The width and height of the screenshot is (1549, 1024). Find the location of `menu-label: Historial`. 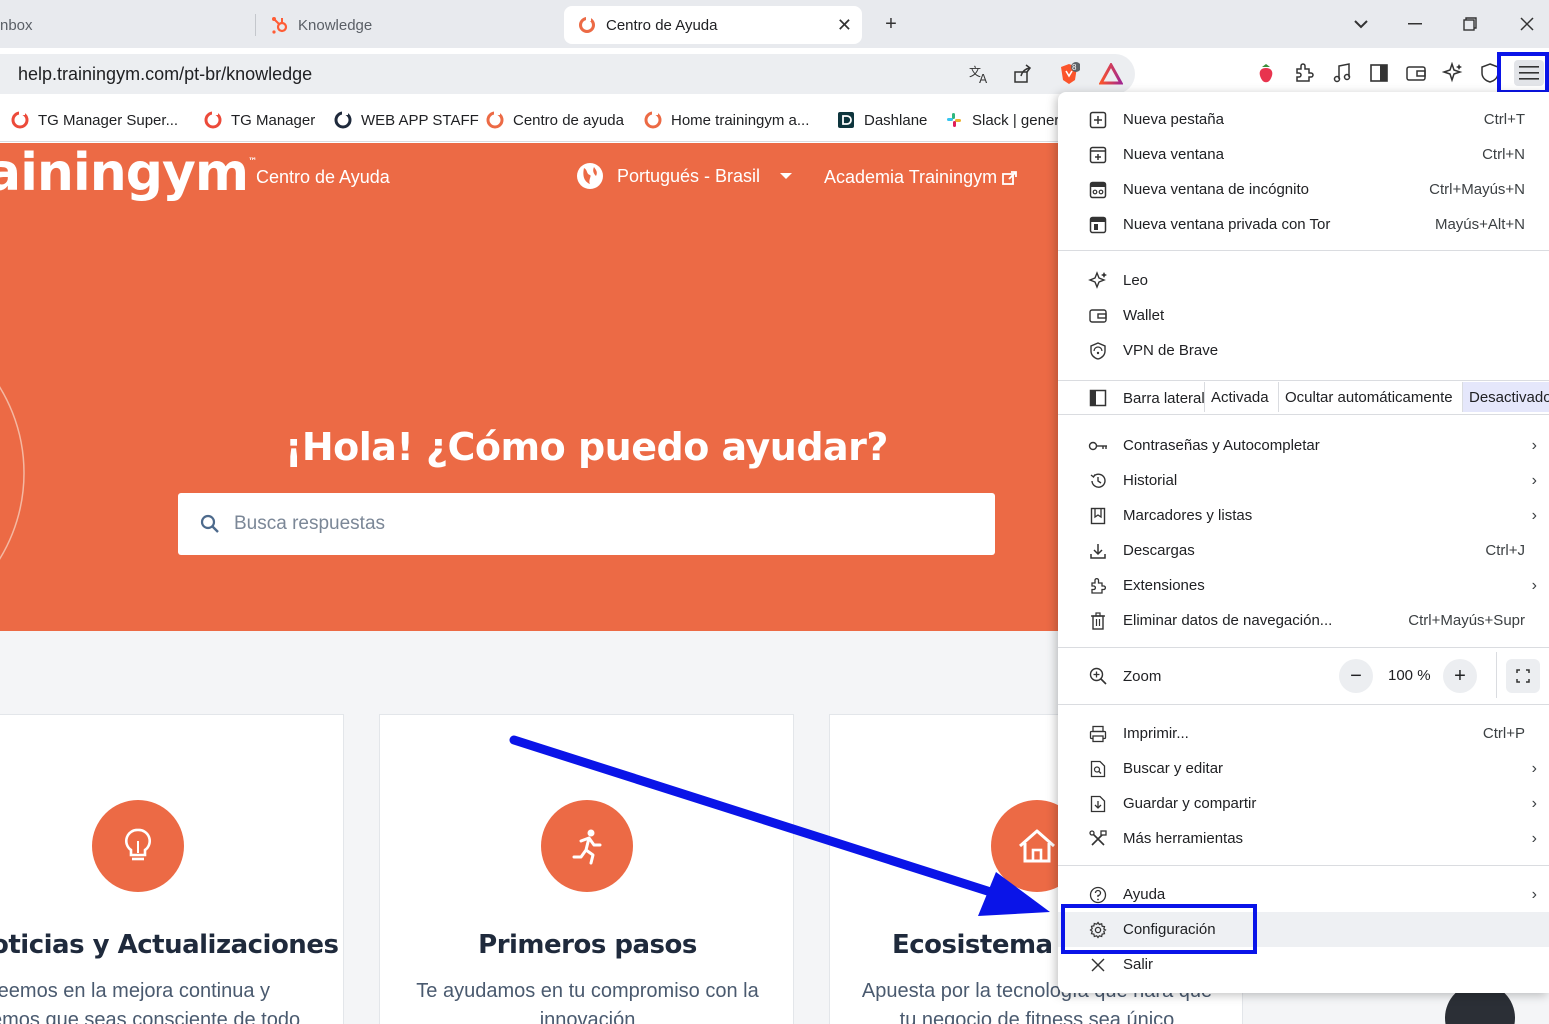

menu-label: Historial is located at coordinates (1150, 480).